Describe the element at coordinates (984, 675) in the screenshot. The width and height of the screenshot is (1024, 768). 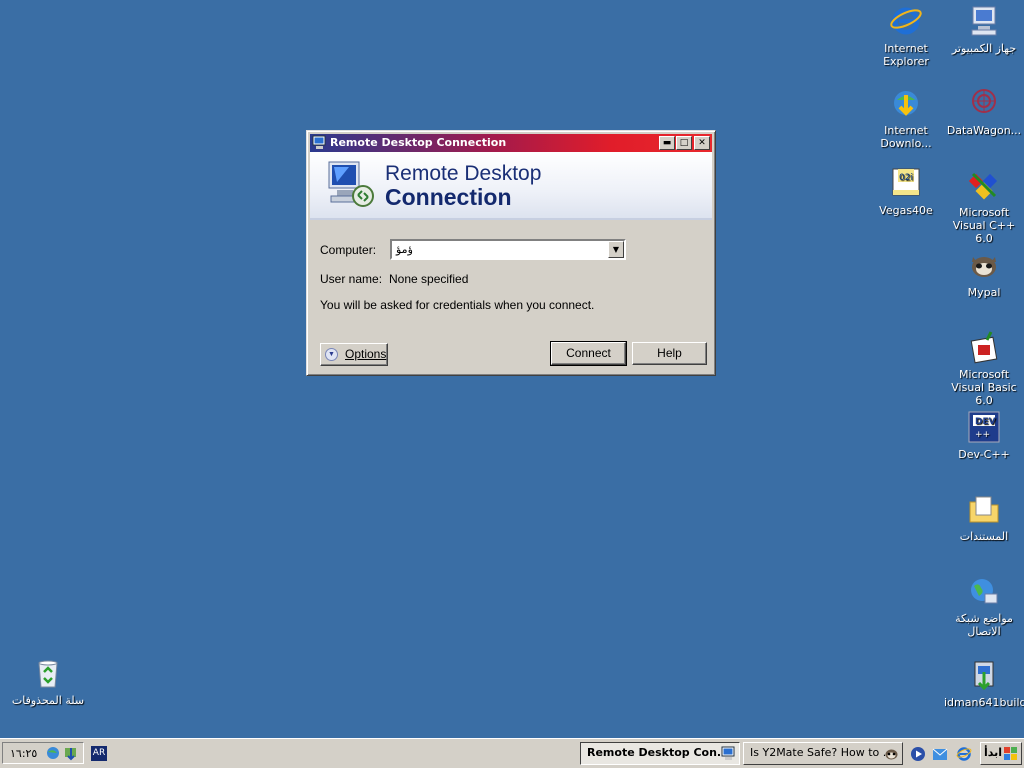
I see `idm-installer-icon` at that location.